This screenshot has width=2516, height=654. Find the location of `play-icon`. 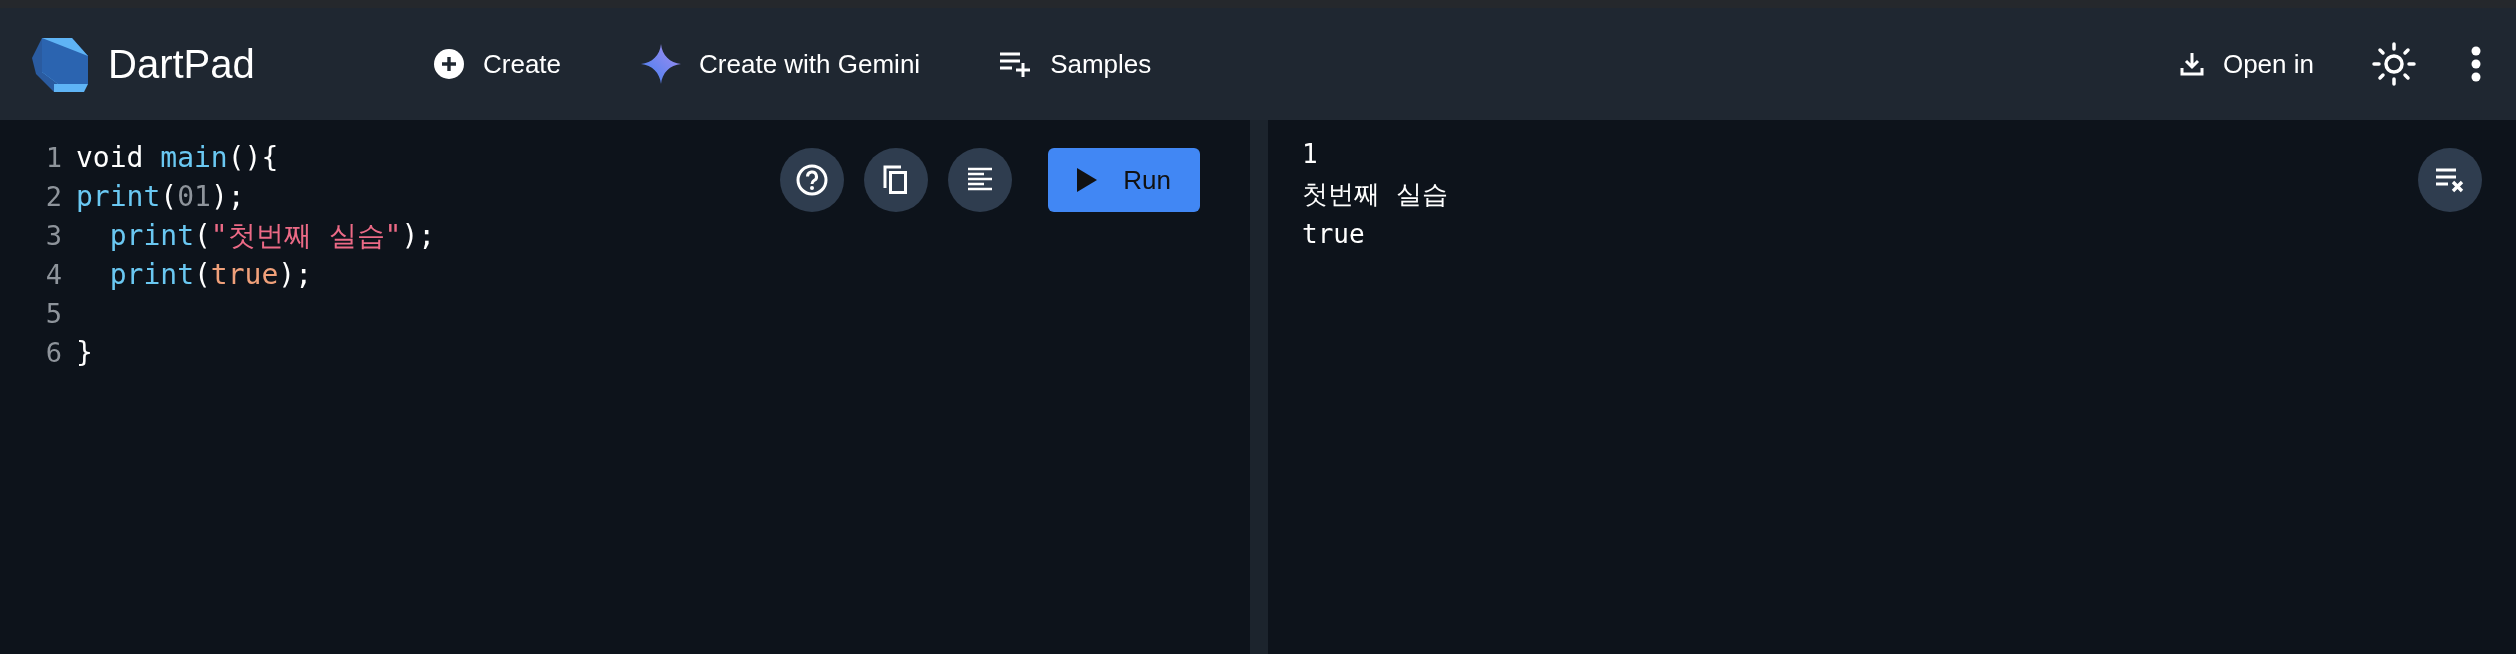

play-icon is located at coordinates (1087, 180).